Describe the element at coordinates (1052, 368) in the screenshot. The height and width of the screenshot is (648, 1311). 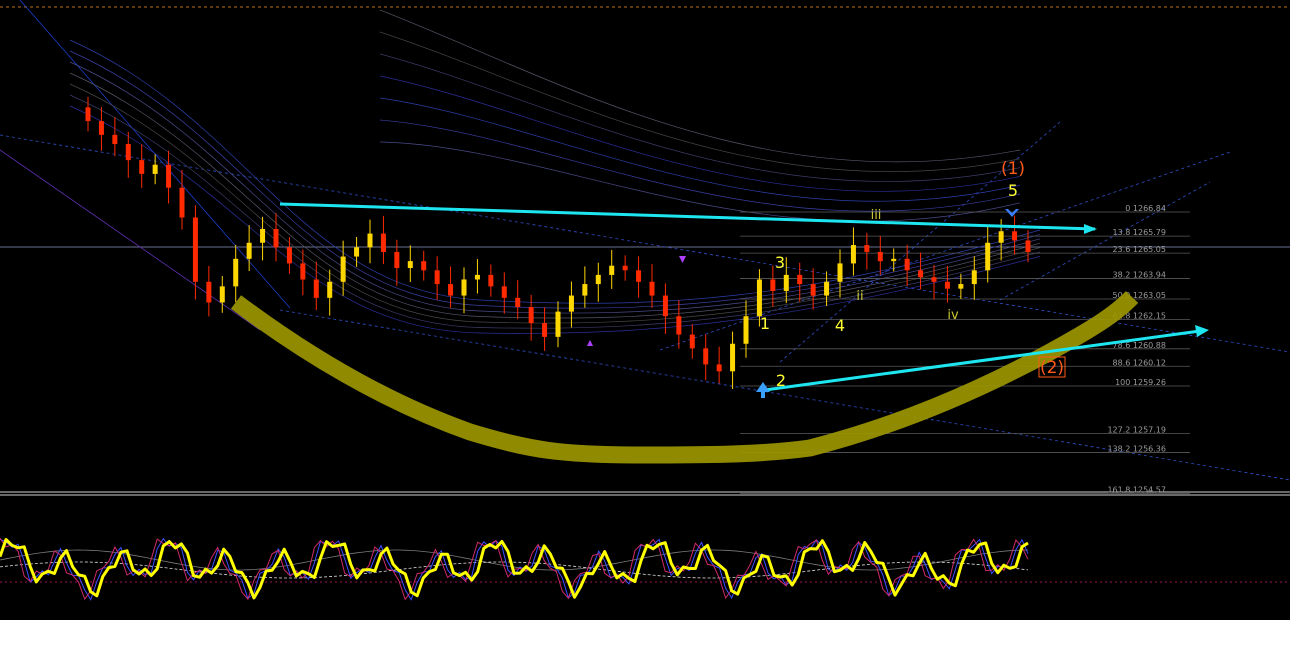
I see `wave-label: (2)` at that location.